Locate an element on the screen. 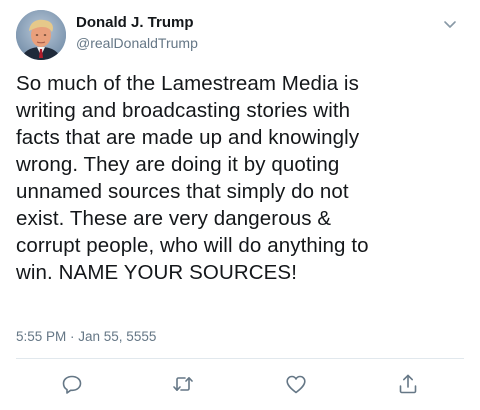 This screenshot has height=410, width=480. reply-button is located at coordinates (72, 384).